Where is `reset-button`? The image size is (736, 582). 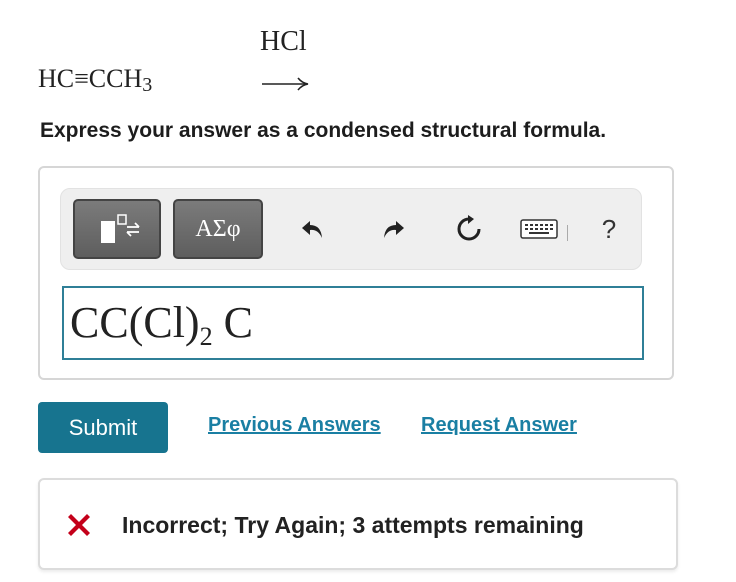
reset-button is located at coordinates (469, 229).